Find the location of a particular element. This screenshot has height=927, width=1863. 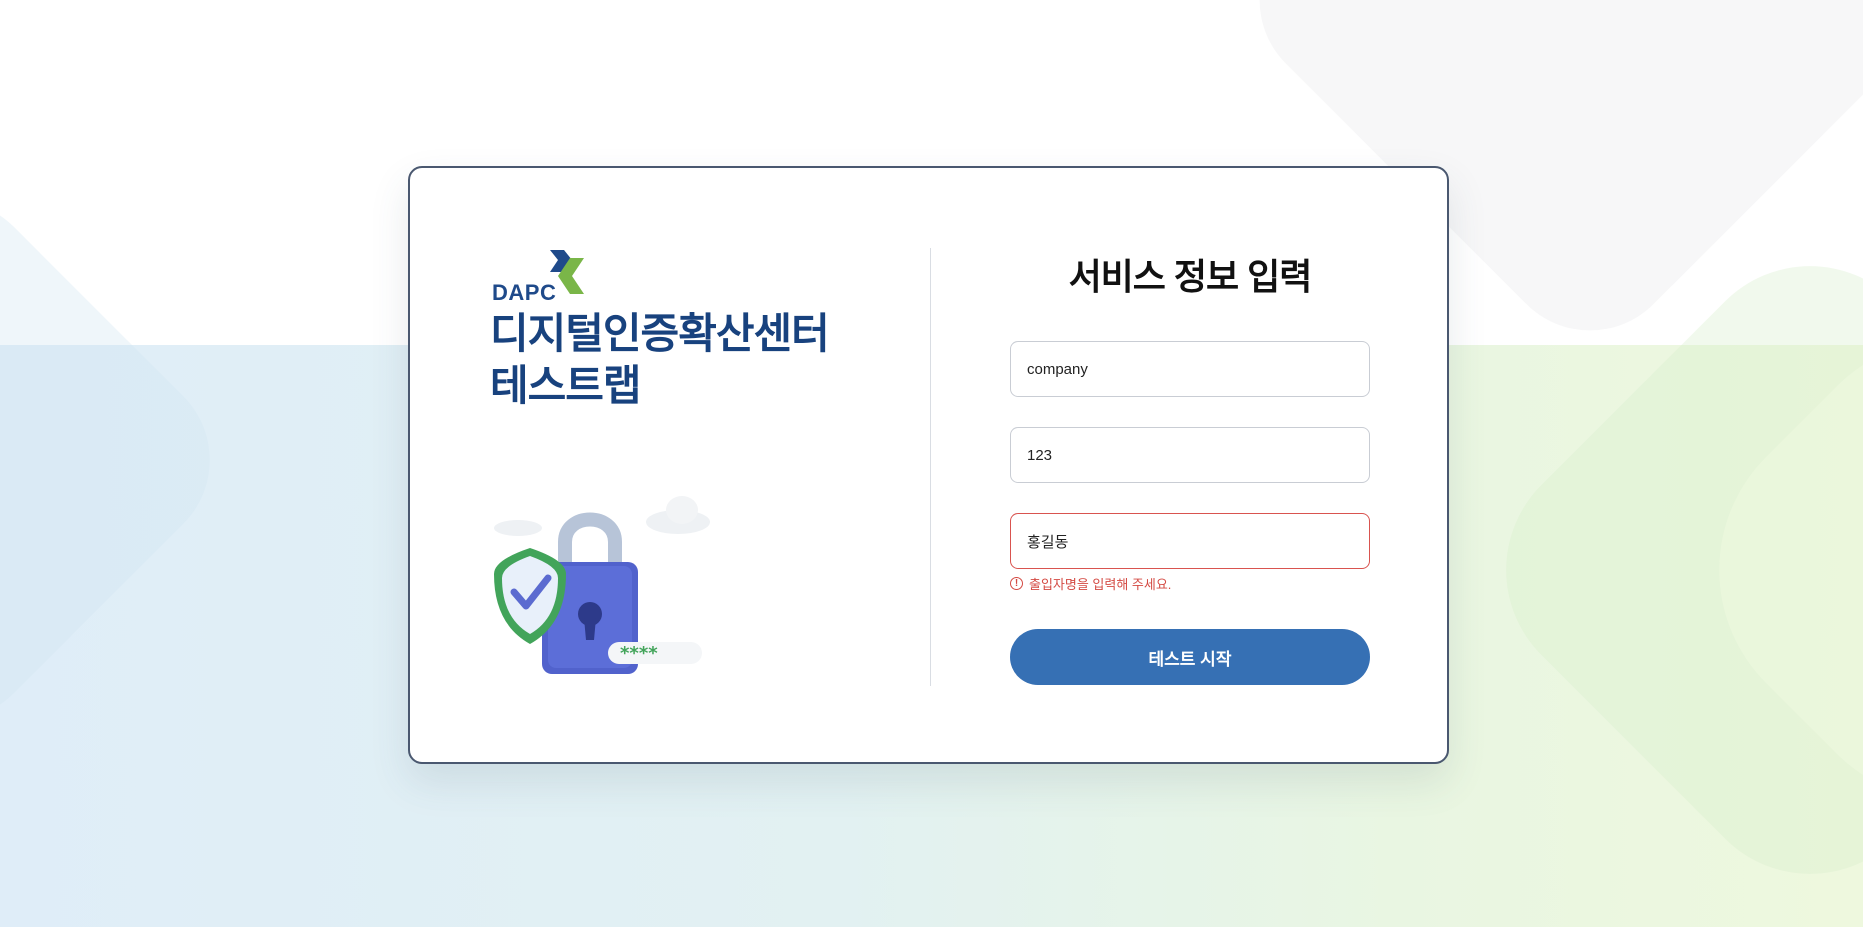

form-title: 서비스 정보 입력 is located at coordinates (1190, 276).